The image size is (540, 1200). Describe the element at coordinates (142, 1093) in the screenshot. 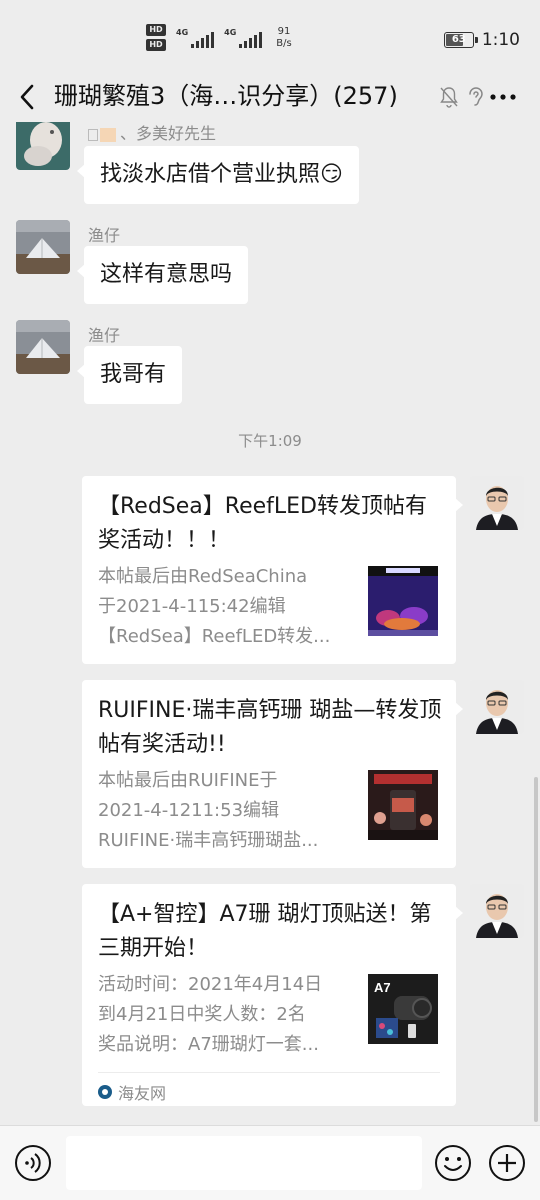

I see `card-source-name: 海友网` at that location.